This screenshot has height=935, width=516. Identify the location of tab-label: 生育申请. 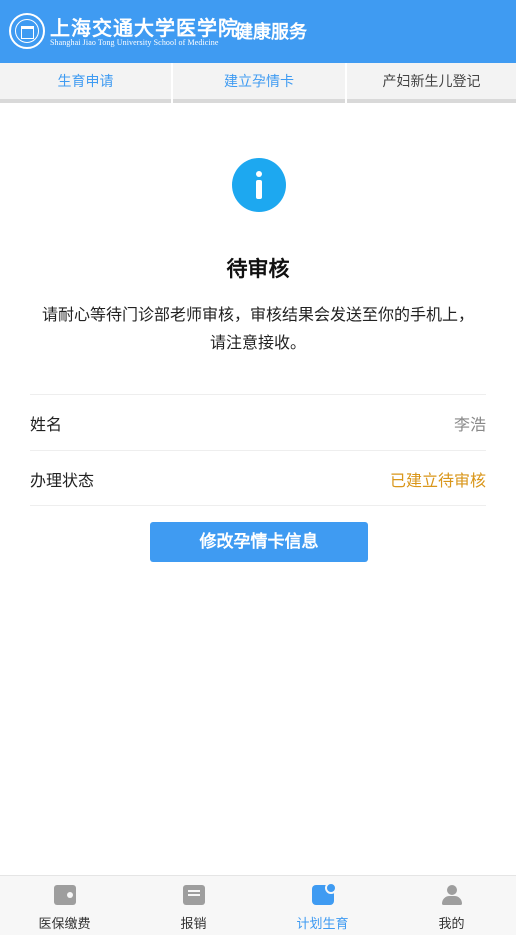
(85, 82).